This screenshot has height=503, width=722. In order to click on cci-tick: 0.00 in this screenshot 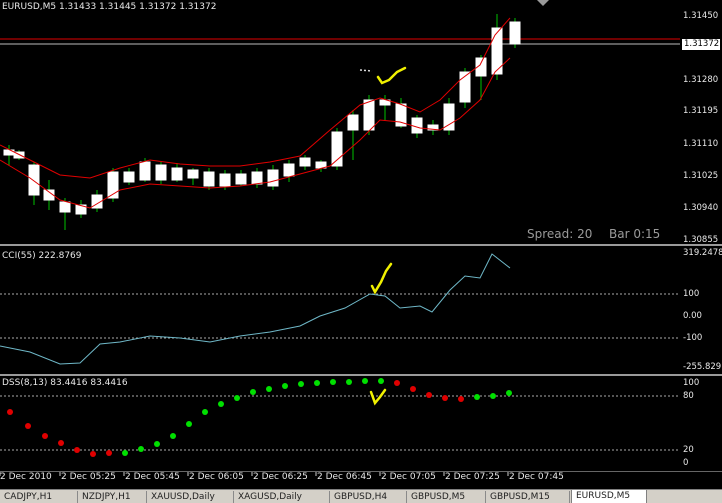, I will do `click(692, 316)`.